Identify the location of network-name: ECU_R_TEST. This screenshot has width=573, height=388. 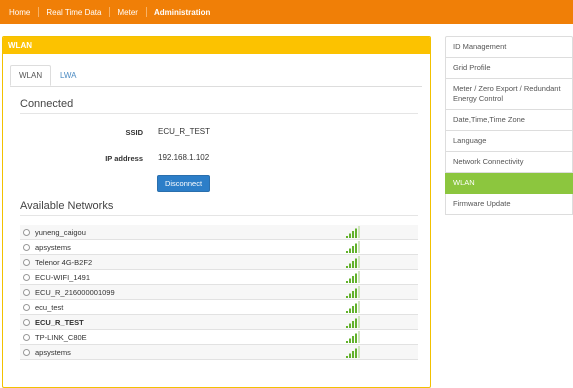
(59, 322).